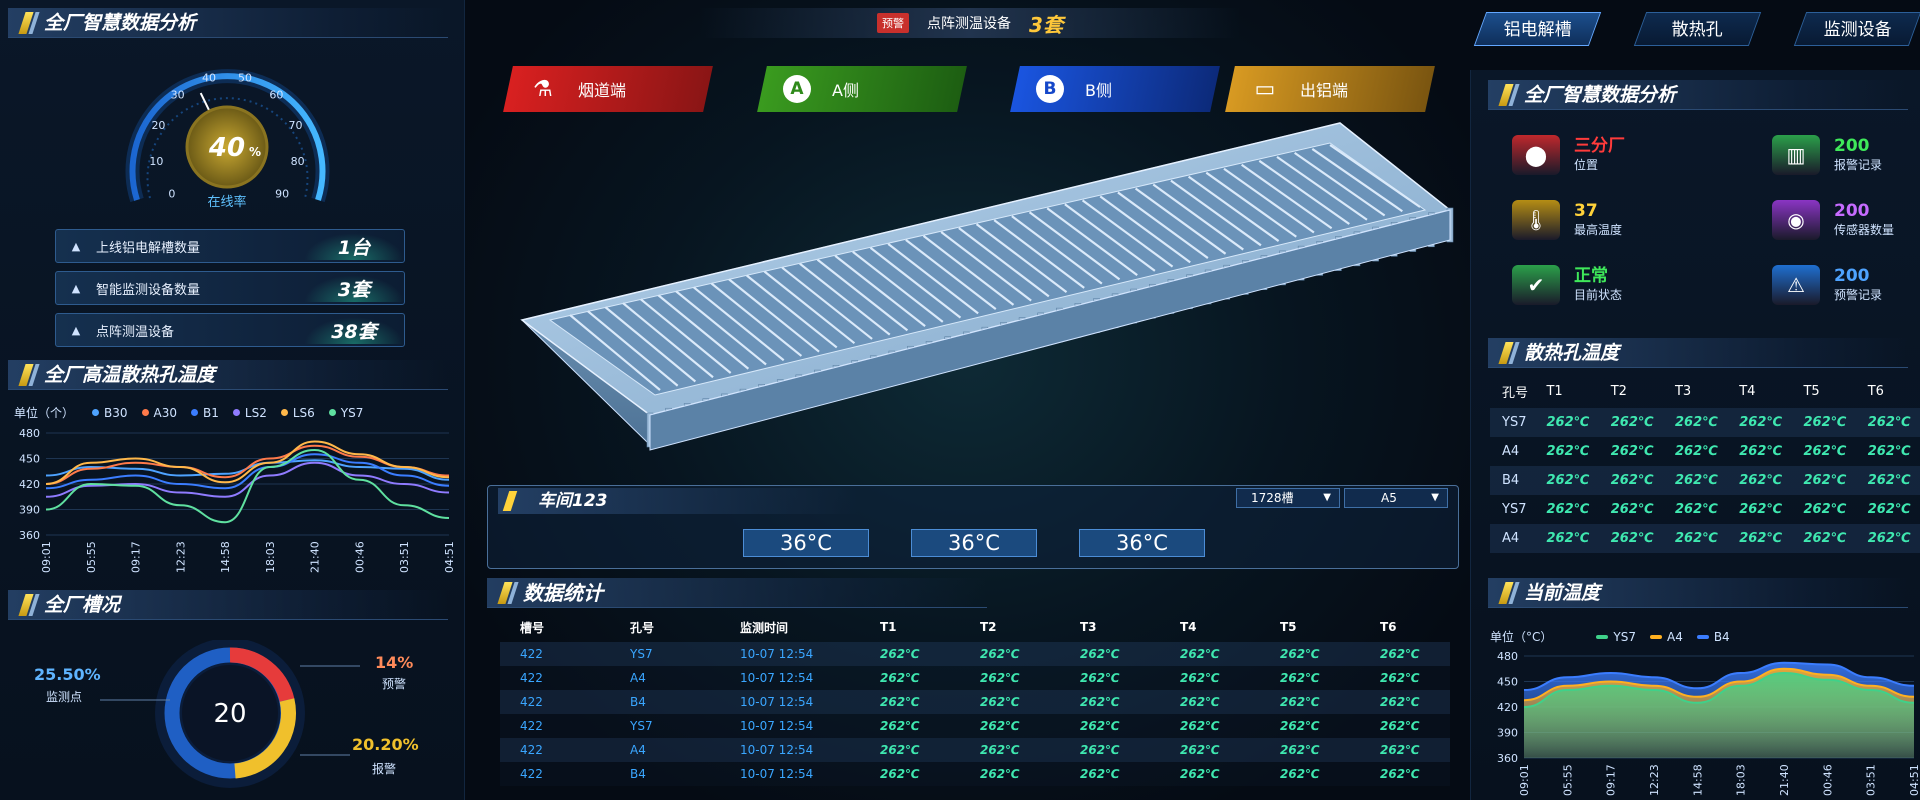 The height and width of the screenshot is (800, 1920). Describe the element at coordinates (678, 501) in the screenshot. I see `workshop-title: 车间123` at that location.